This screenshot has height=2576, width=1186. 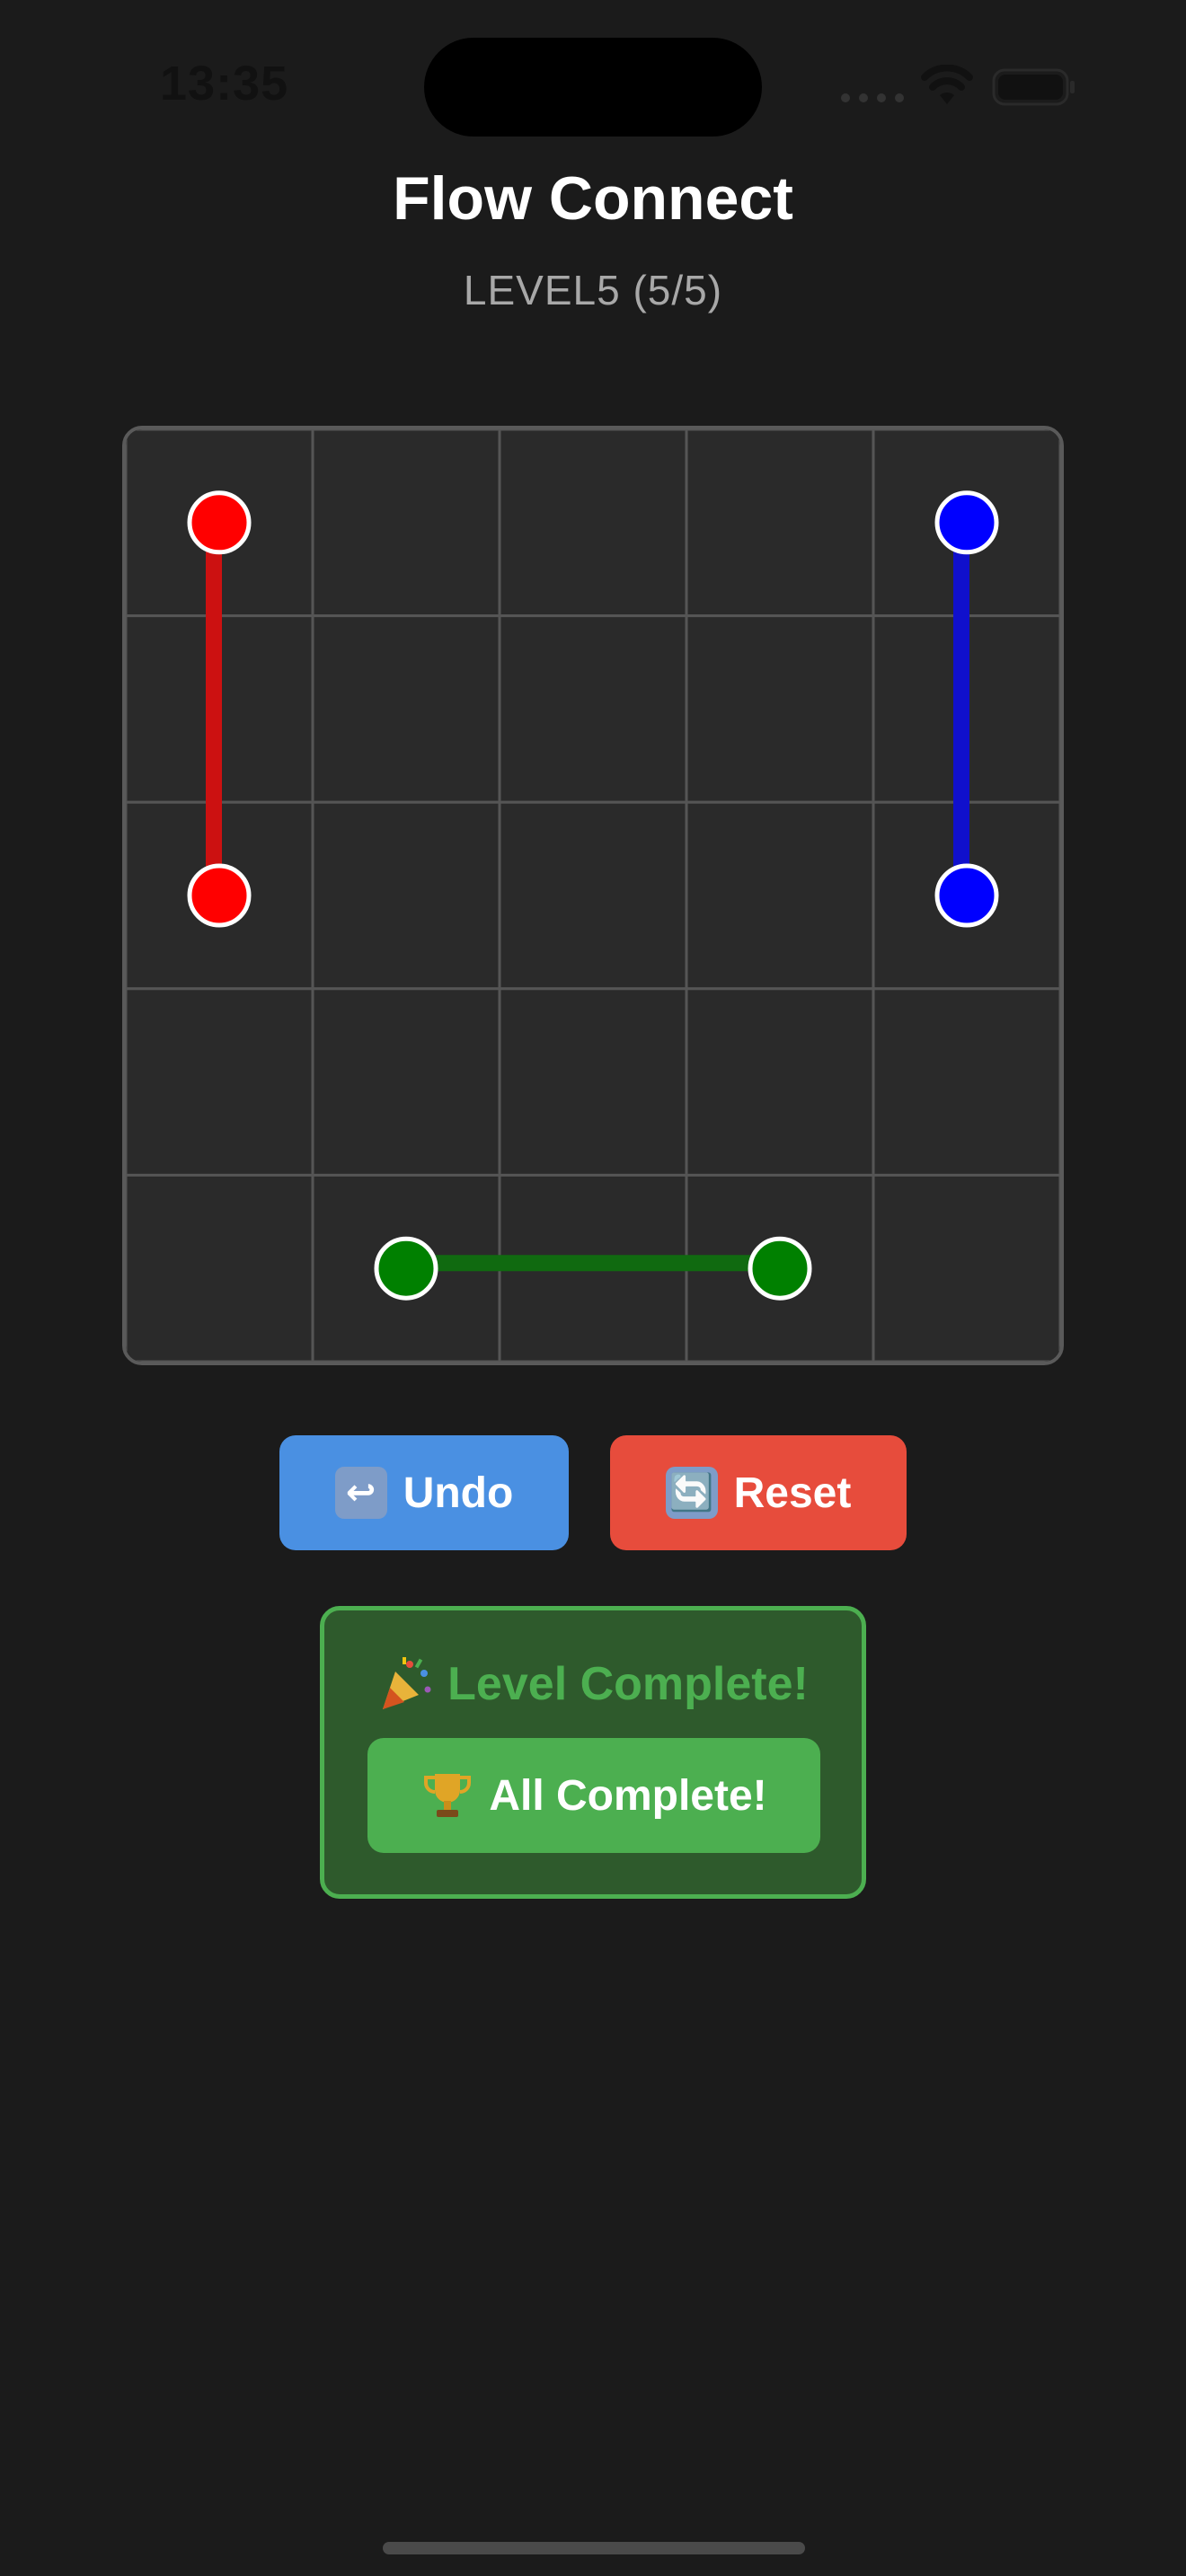 What do you see at coordinates (593, 290) in the screenshot?
I see `level-indicator: LEVEL5 (5/5)` at bounding box center [593, 290].